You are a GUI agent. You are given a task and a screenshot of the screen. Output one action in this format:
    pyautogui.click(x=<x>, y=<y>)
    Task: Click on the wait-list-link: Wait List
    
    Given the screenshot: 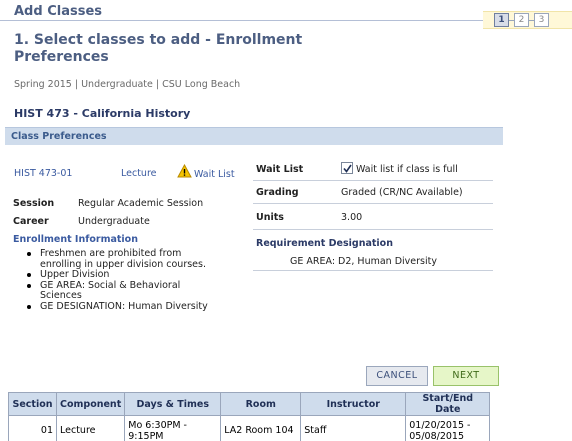 What is the action you would take?
    pyautogui.click(x=214, y=174)
    